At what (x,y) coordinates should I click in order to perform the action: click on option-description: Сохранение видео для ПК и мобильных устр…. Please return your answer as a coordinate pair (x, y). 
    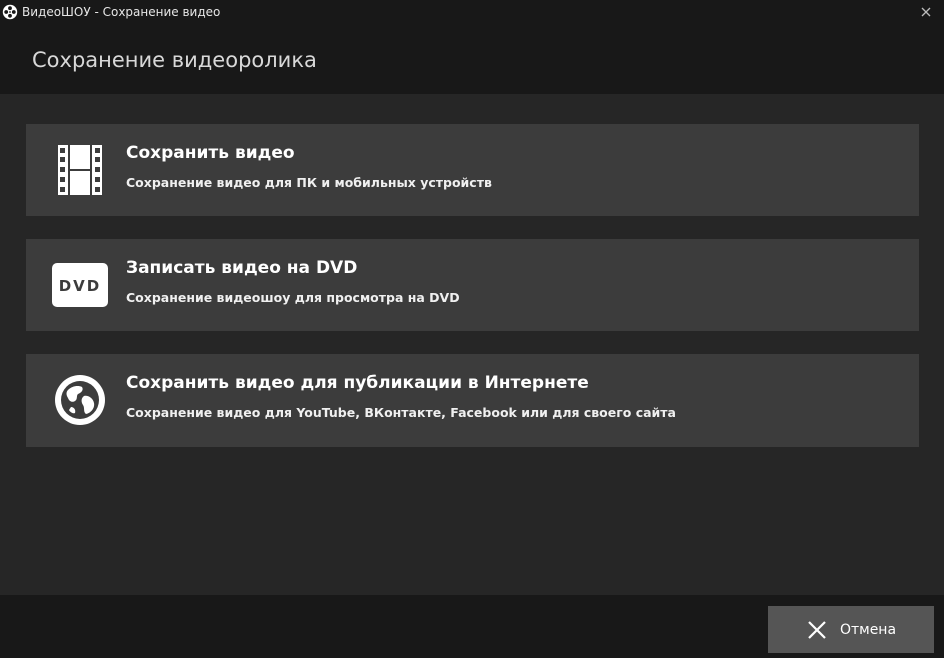
    Looking at the image, I should click on (309, 182).